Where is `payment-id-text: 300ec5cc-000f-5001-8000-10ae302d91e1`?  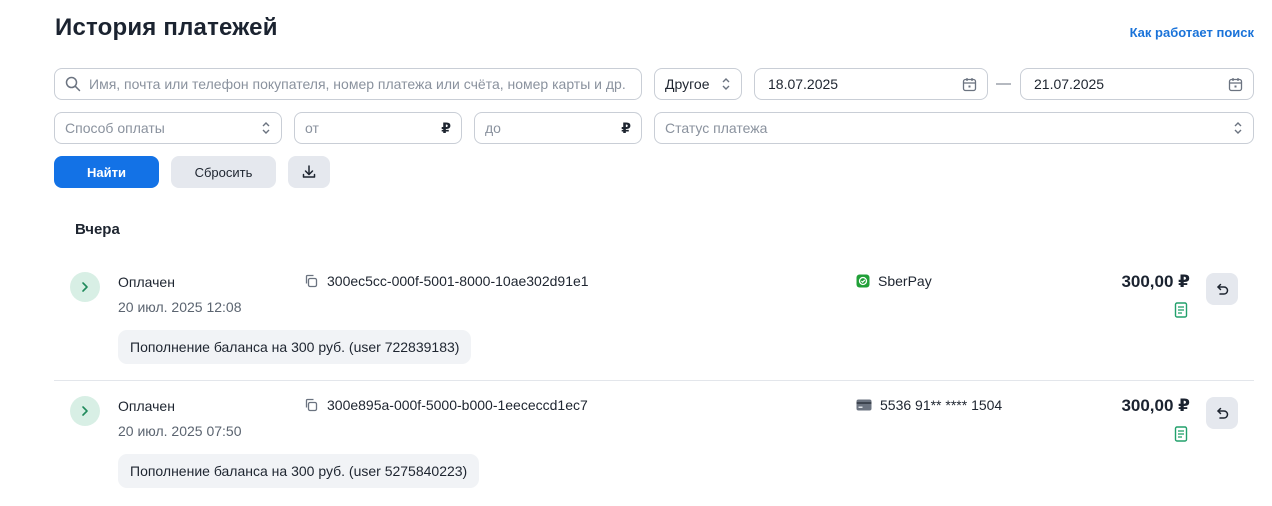
payment-id-text: 300ec5cc-000f-5001-8000-10ae302d91e1 is located at coordinates (458, 281).